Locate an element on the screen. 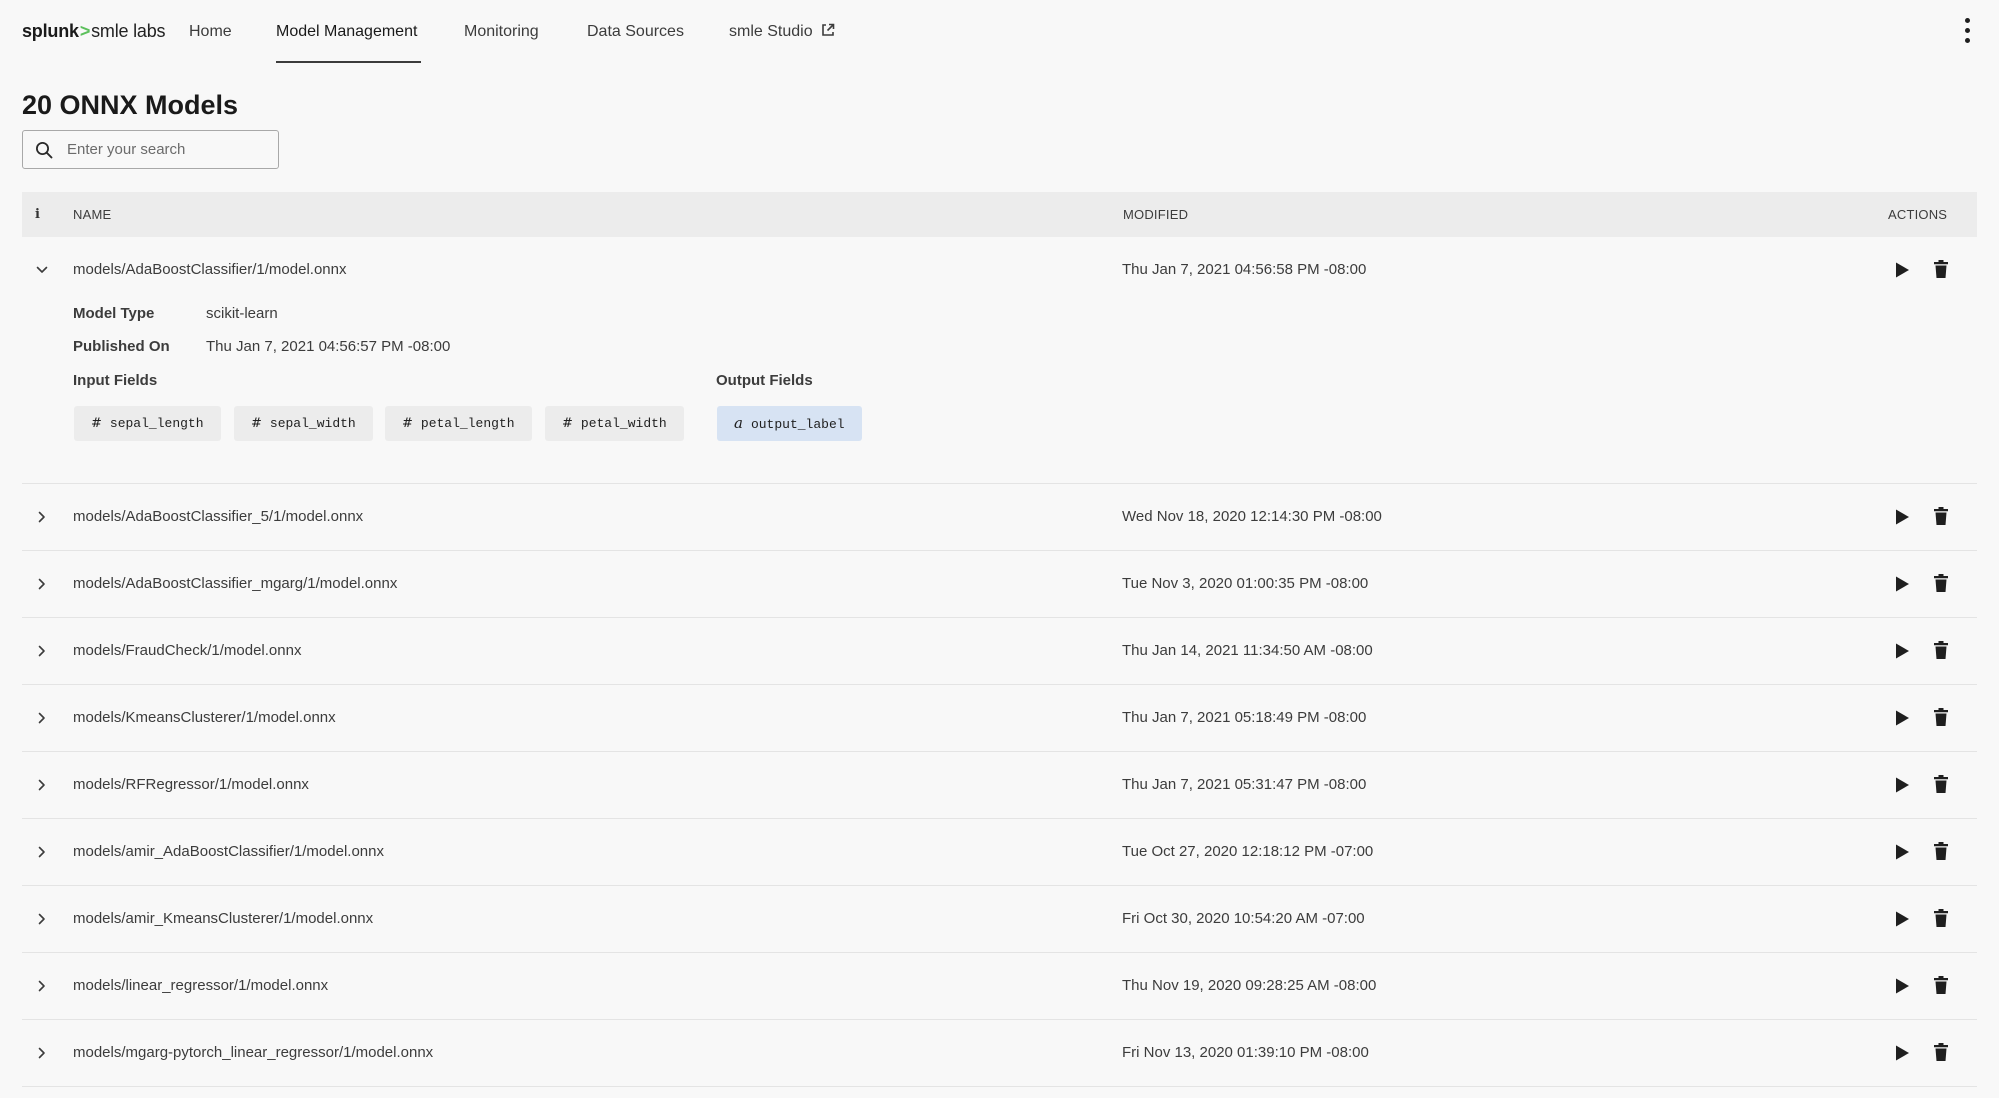 The height and width of the screenshot is (1098, 1999). table-header: i NAME MODIFIED ACTIONS is located at coordinates (999, 214).